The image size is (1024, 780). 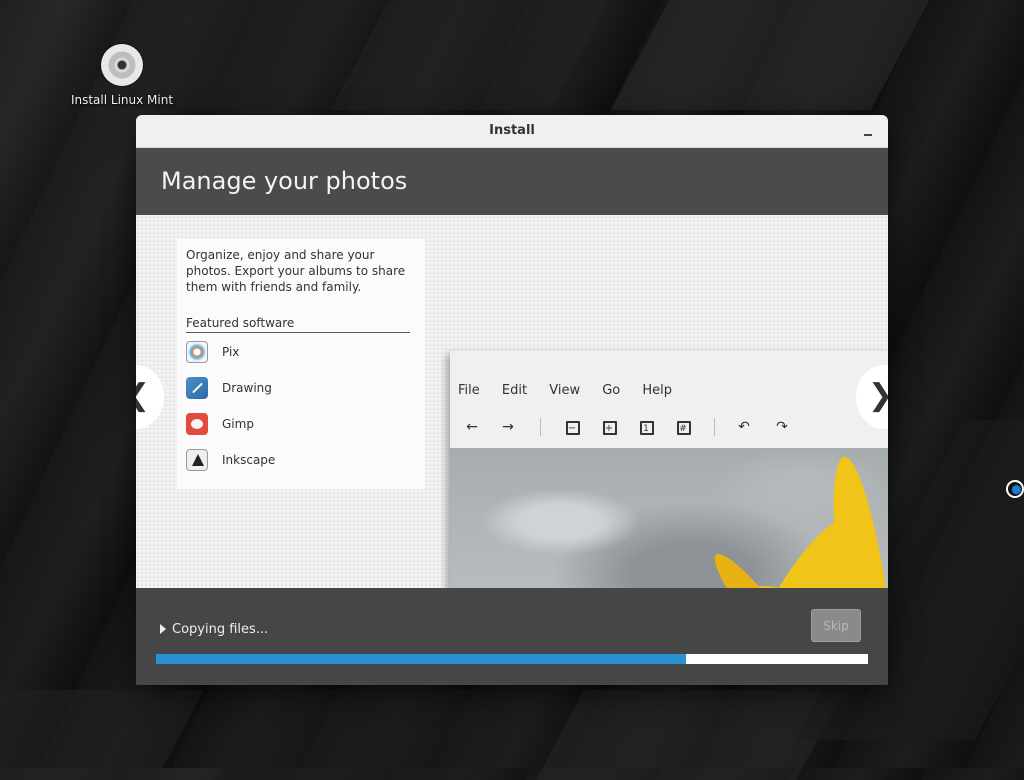 I want to click on zoom-in-icon: +, so click(x=609, y=427).